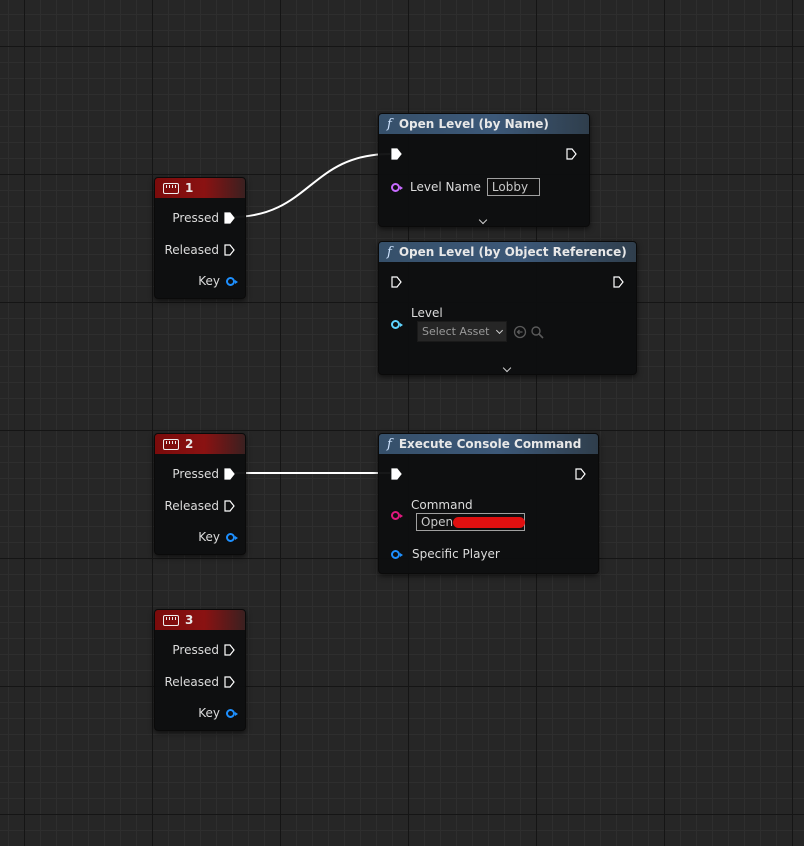 This screenshot has width=804, height=846. Describe the element at coordinates (499, 330) in the screenshot. I see `chevron-down-icon` at that location.